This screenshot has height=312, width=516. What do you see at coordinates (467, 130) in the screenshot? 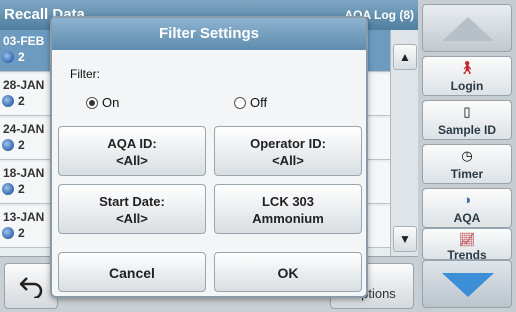
I see `sample-id-label: Sample ID` at bounding box center [467, 130].